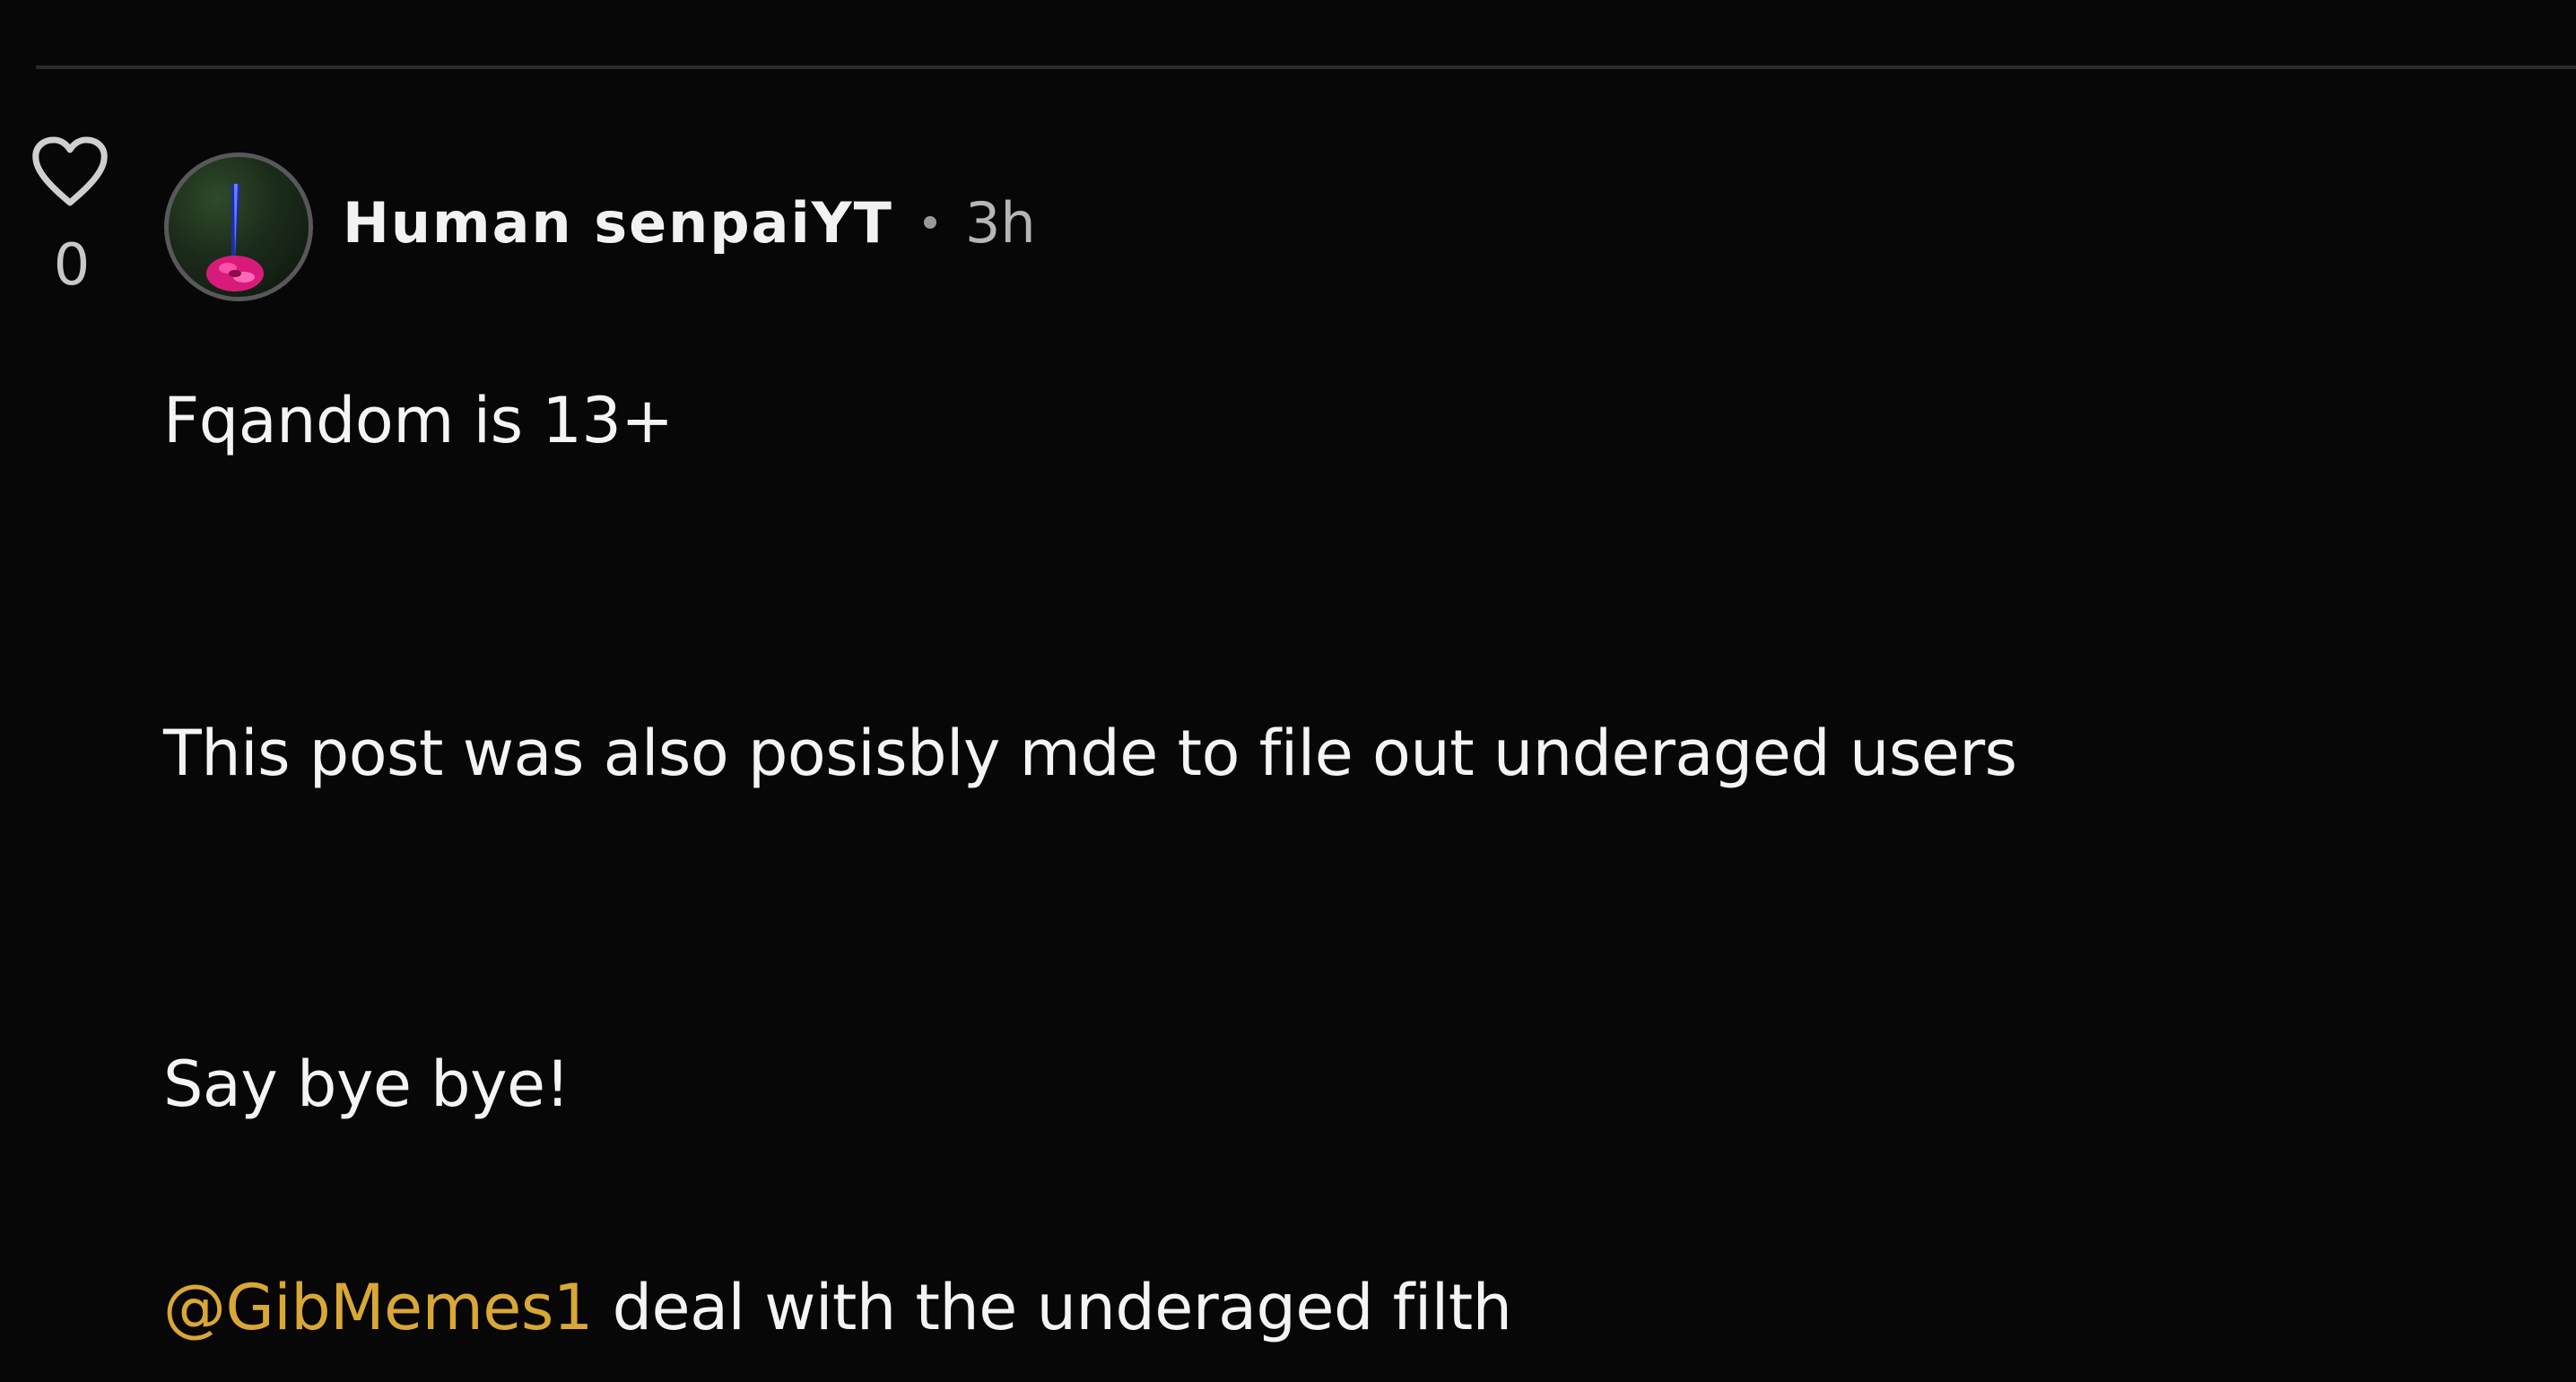 Image resolution: width=2576 pixels, height=1382 pixels. I want to click on separator-dot, so click(929, 222).